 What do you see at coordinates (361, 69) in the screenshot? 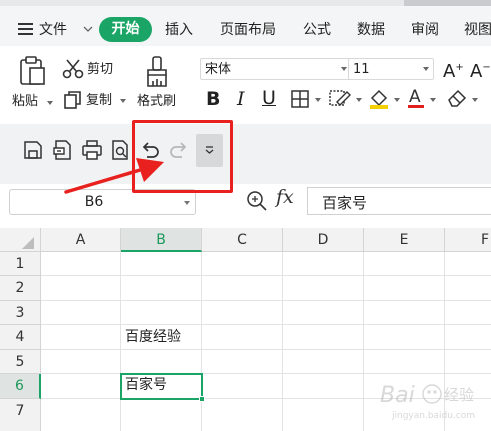
I see `font-size-value: 11` at bounding box center [361, 69].